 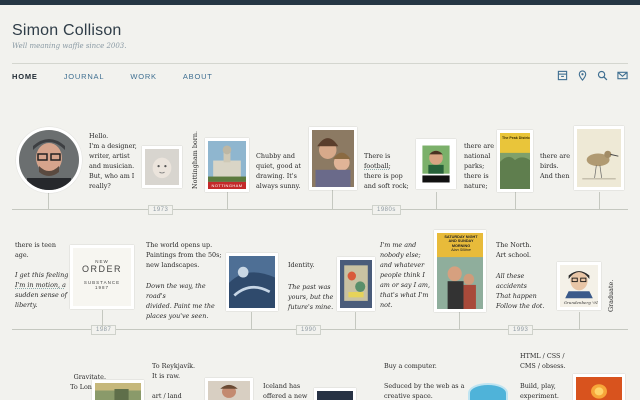 What do you see at coordinates (410, 366) in the screenshot?
I see `computer-text: Buy a computer.` at bounding box center [410, 366].